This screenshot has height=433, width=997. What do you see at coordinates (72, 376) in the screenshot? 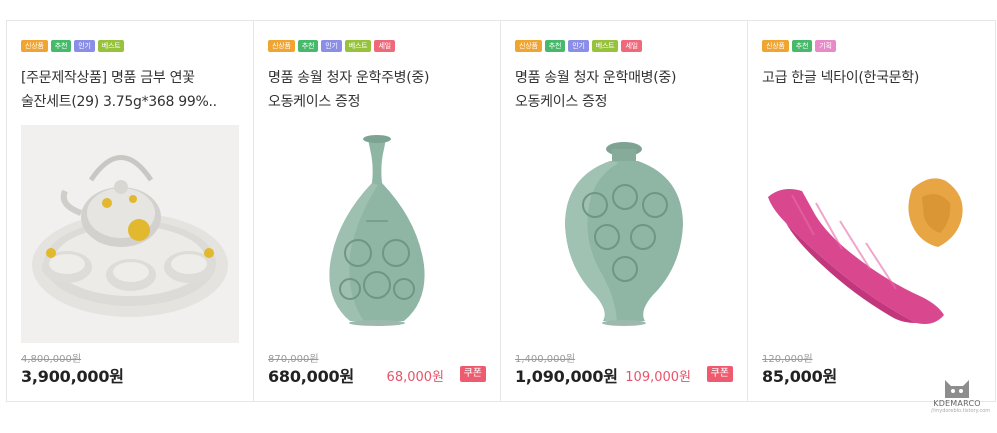
I see `sale-price: 3,900,000원` at bounding box center [72, 376].